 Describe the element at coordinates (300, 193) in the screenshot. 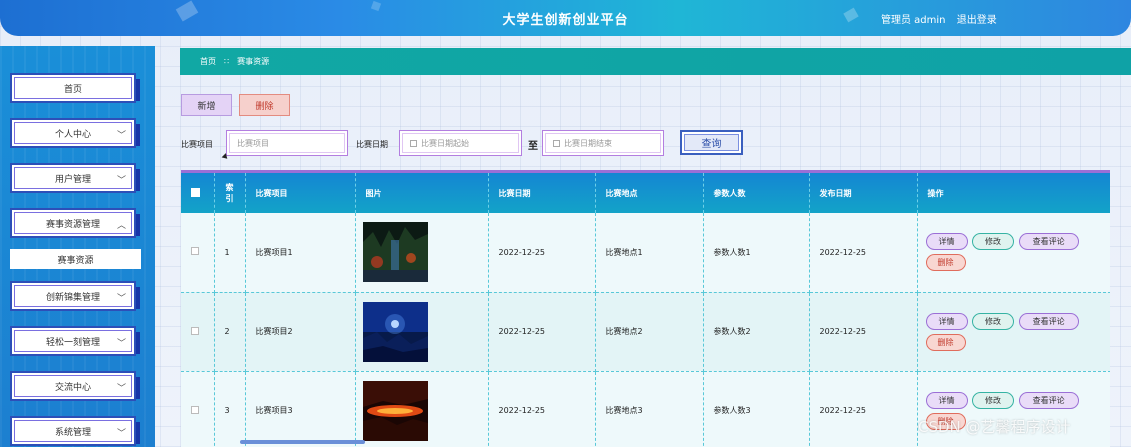

I see `column-header-project: 比赛项目` at that location.